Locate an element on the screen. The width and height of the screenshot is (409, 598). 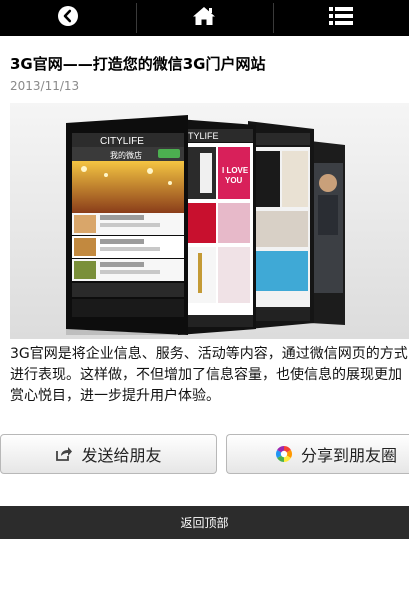
app-name-text: CITYLIFE is located at coordinates (122, 141).